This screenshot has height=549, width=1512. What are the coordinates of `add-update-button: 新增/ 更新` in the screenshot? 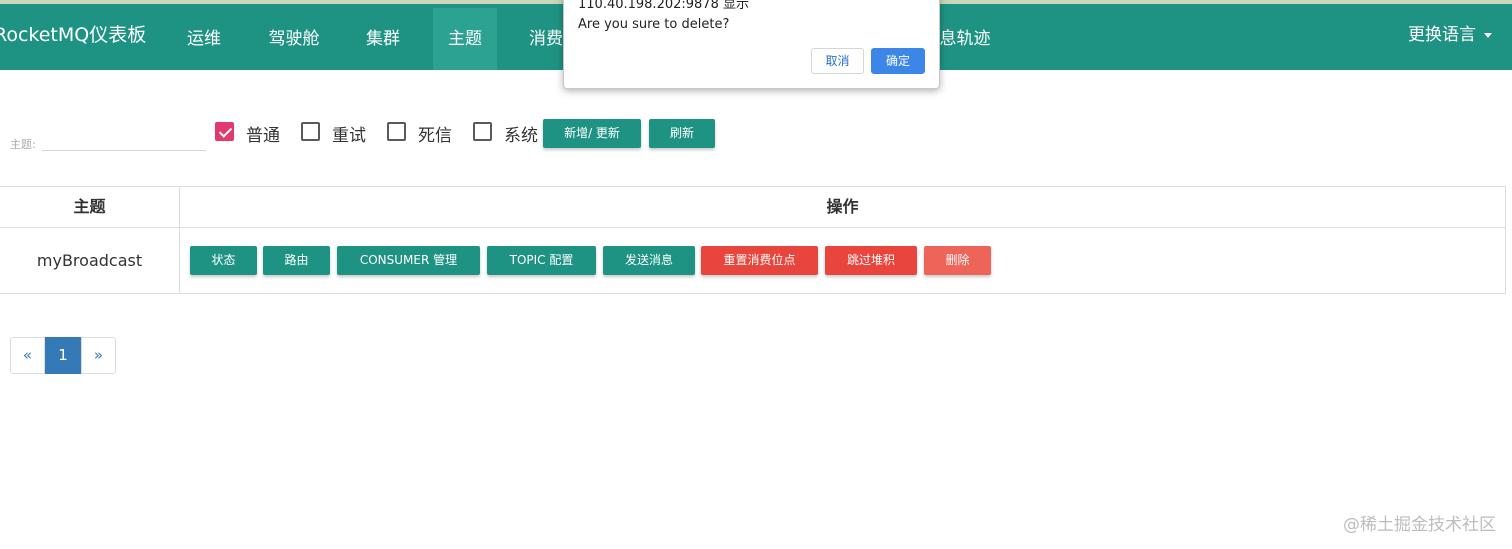 It's located at (592, 133).